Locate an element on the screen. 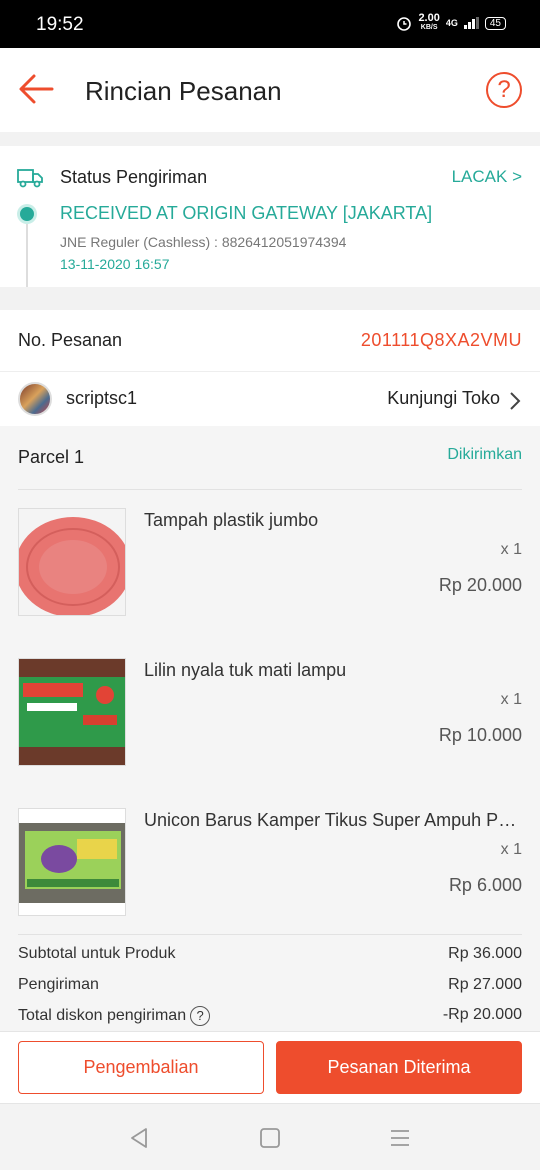 This screenshot has height=1170, width=540. subtotal-row: Subtotal untuk Produk Rp 36.000 is located at coordinates (270, 954).